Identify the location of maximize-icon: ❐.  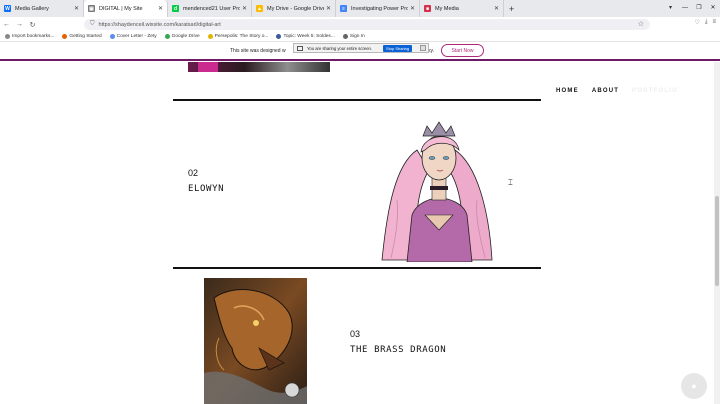
(699, 8).